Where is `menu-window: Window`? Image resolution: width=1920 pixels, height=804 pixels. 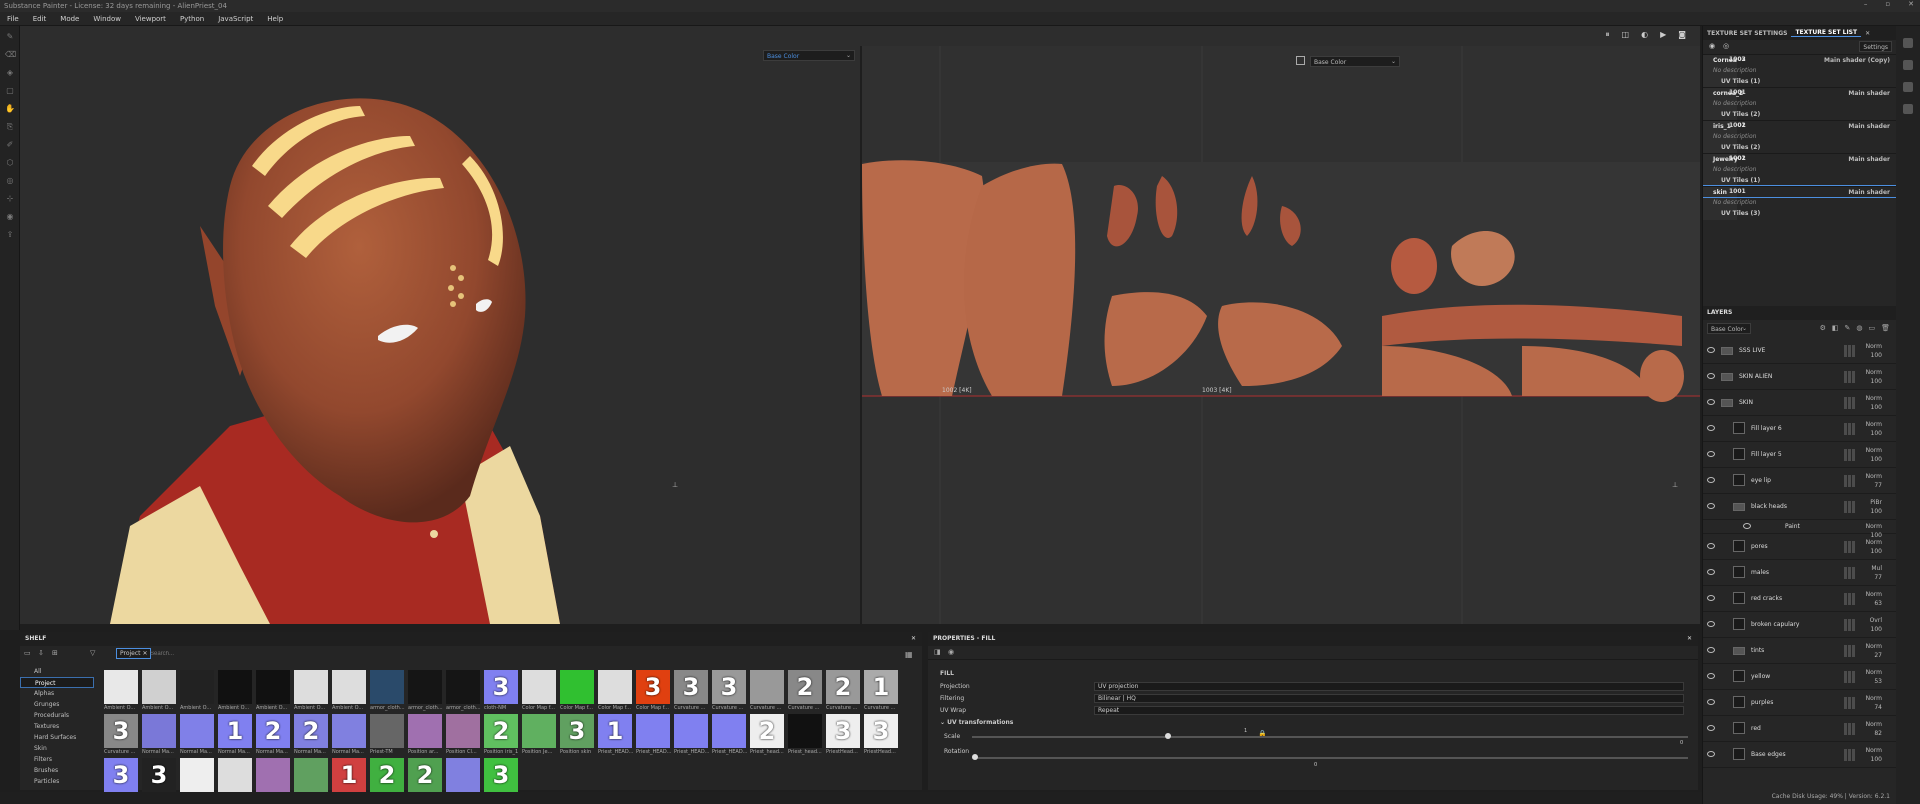
menu-window: Window is located at coordinates (107, 19).